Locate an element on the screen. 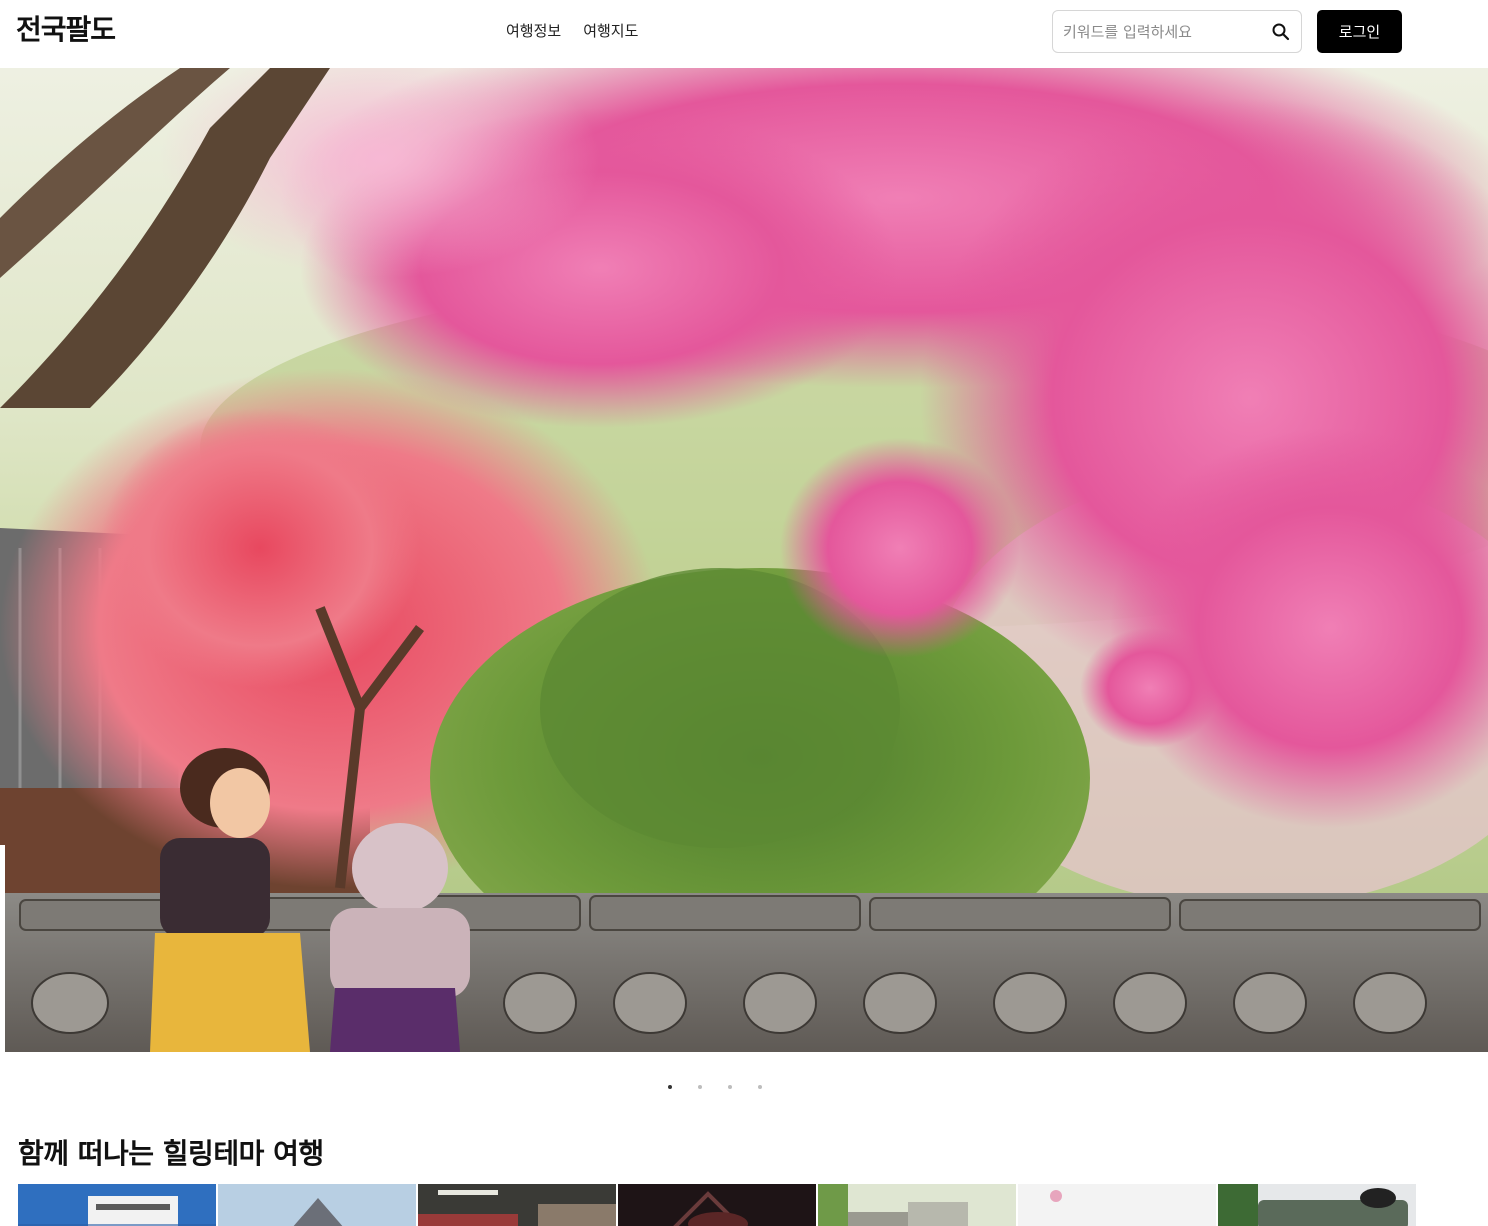 The width and height of the screenshot is (1488, 1226). search-icon is located at coordinates (1281, 32).